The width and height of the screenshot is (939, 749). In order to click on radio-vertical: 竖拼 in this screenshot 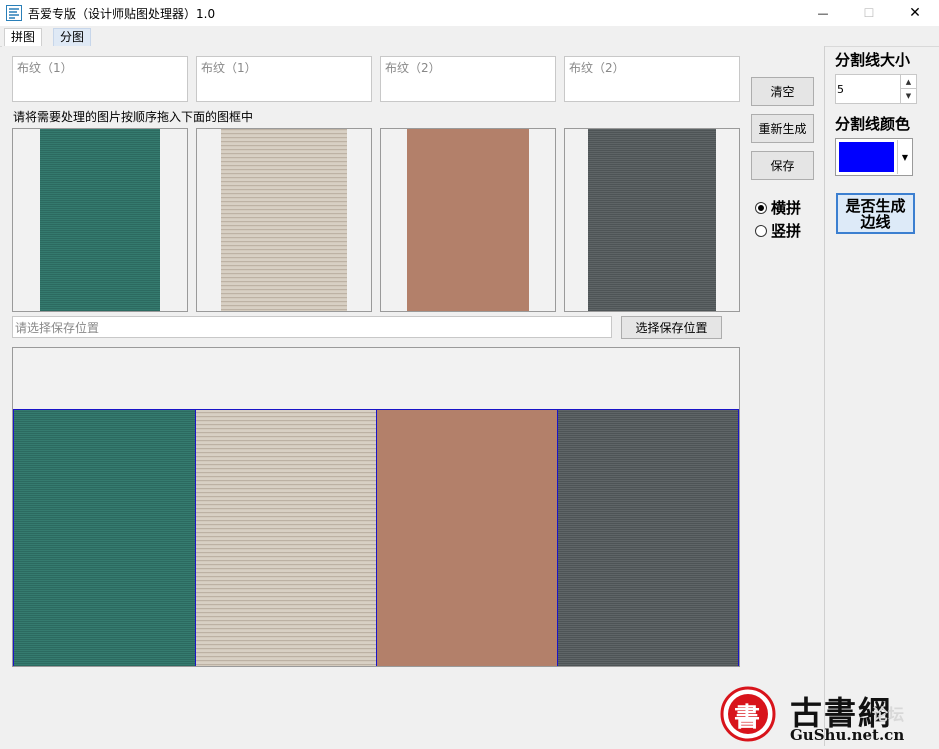, I will do `click(778, 230)`.